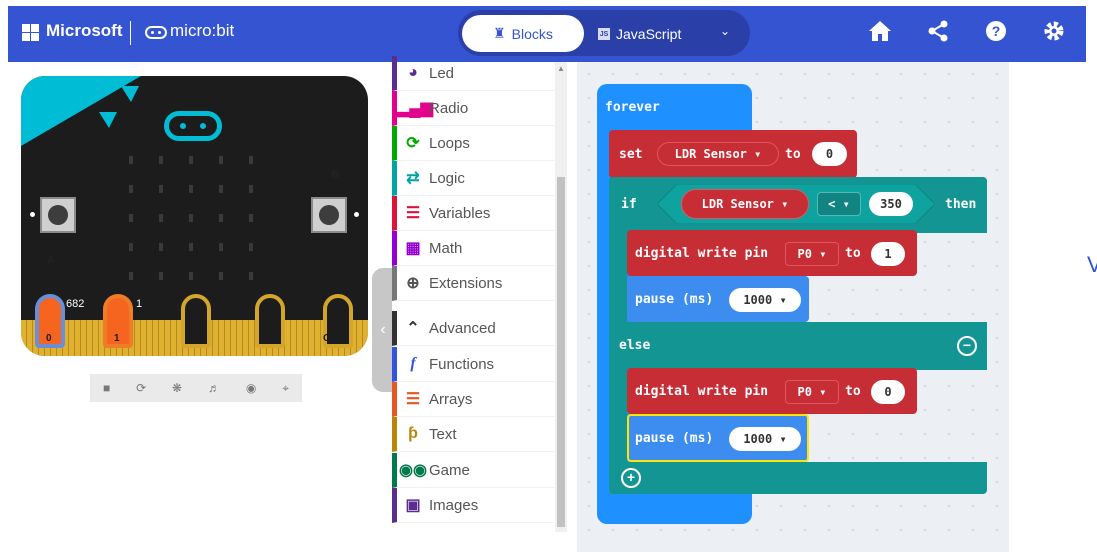 The image size is (1097, 552). Describe the element at coordinates (798, 478) in the screenshot. I see `if-block-footer` at that location.